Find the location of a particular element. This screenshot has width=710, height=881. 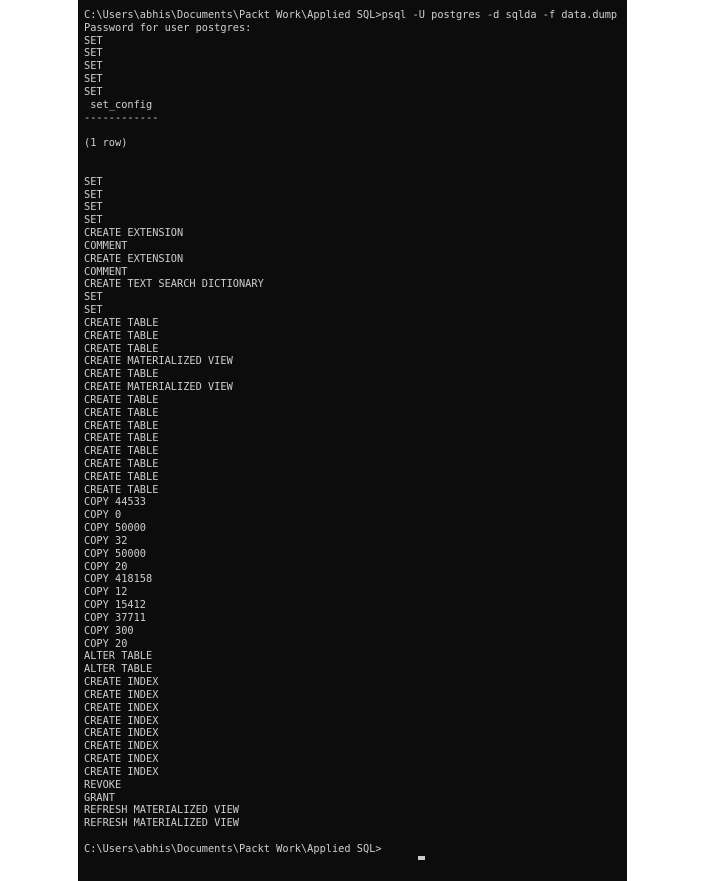

terminal-line: COPY 32 is located at coordinates (106, 540).